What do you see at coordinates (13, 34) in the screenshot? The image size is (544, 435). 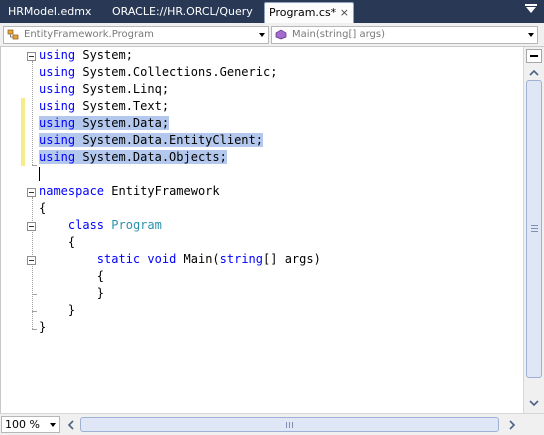 I see `class-icon` at bounding box center [13, 34].